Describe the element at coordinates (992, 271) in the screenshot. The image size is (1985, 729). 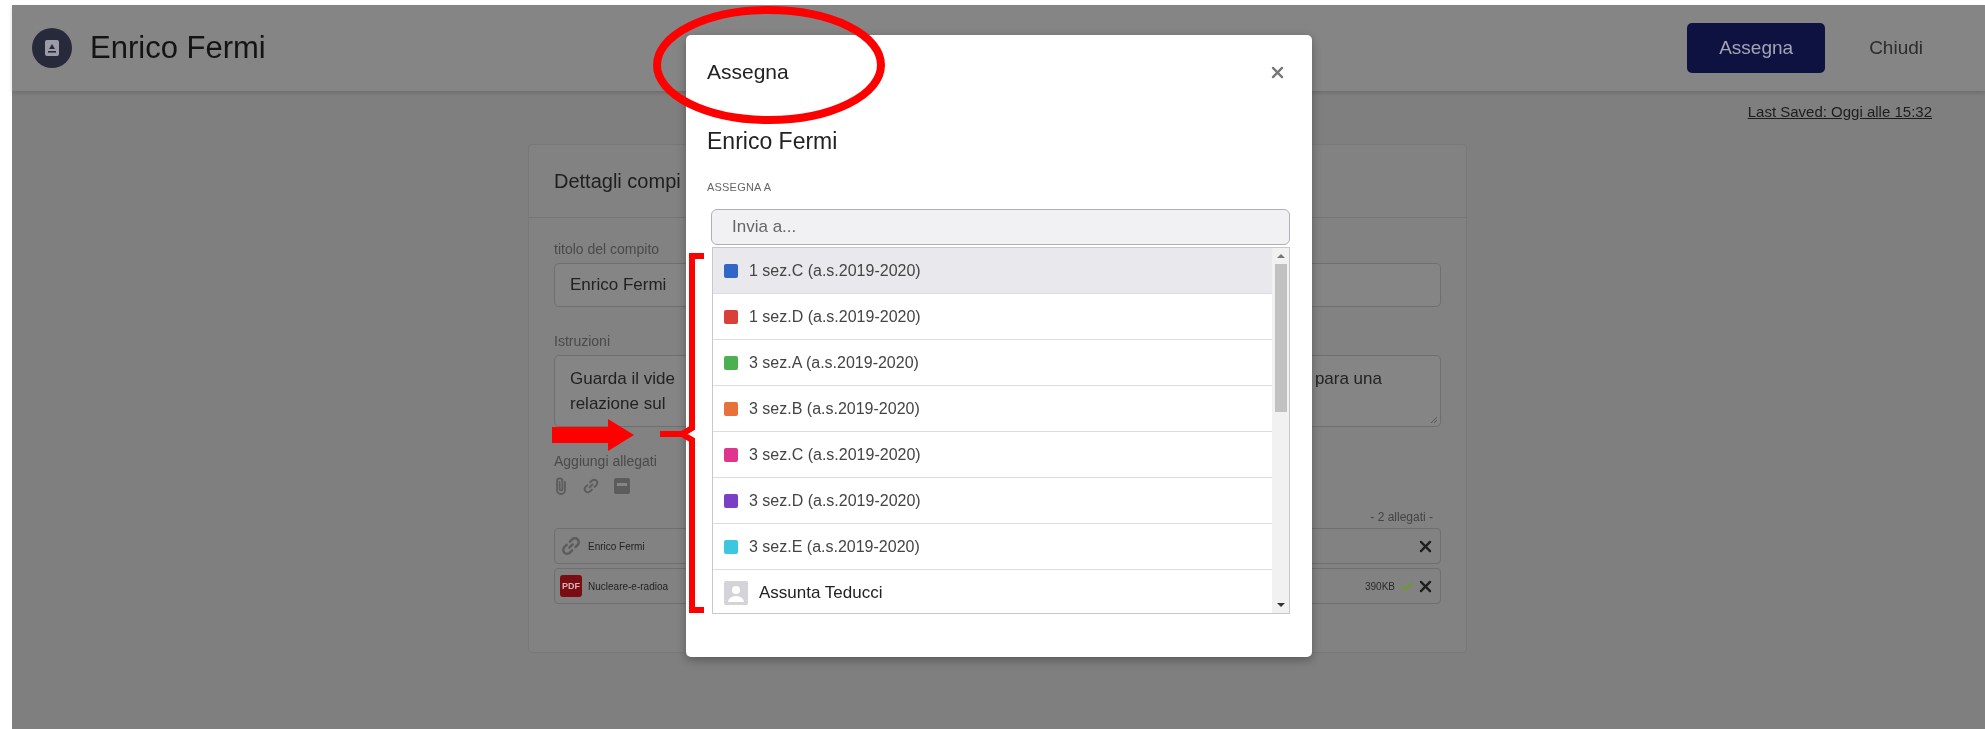
I see `recipient-option: 1 sez.C (a.s.2019-2020)` at that location.